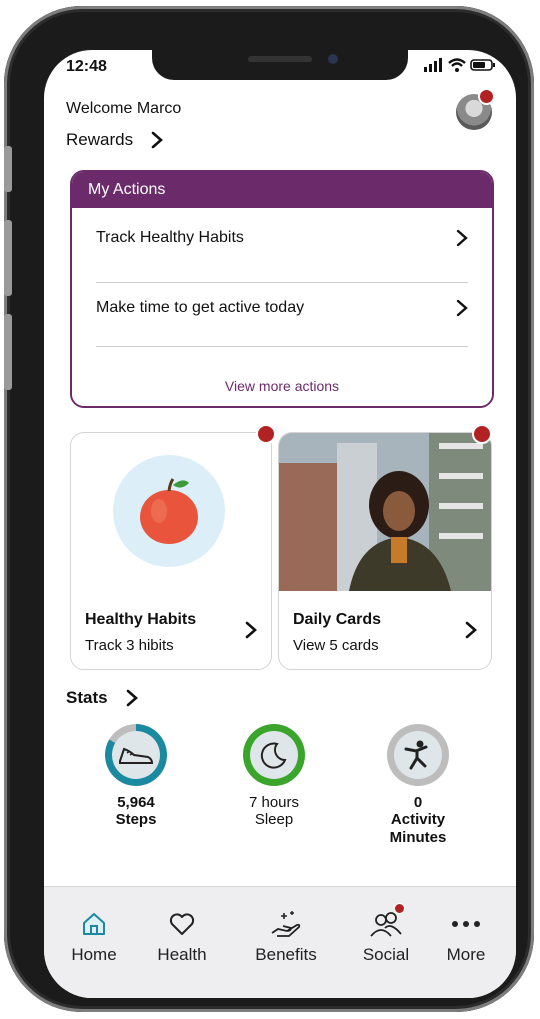 The height and width of the screenshot is (1019, 540). I want to click on tab-label: Health, so click(182, 954).